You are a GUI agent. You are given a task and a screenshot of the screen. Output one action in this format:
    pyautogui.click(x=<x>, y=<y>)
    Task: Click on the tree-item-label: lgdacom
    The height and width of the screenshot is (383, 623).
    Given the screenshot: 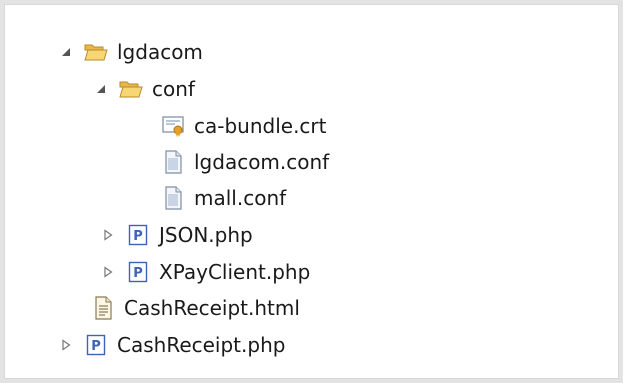 What is the action you would take?
    pyautogui.click(x=160, y=52)
    